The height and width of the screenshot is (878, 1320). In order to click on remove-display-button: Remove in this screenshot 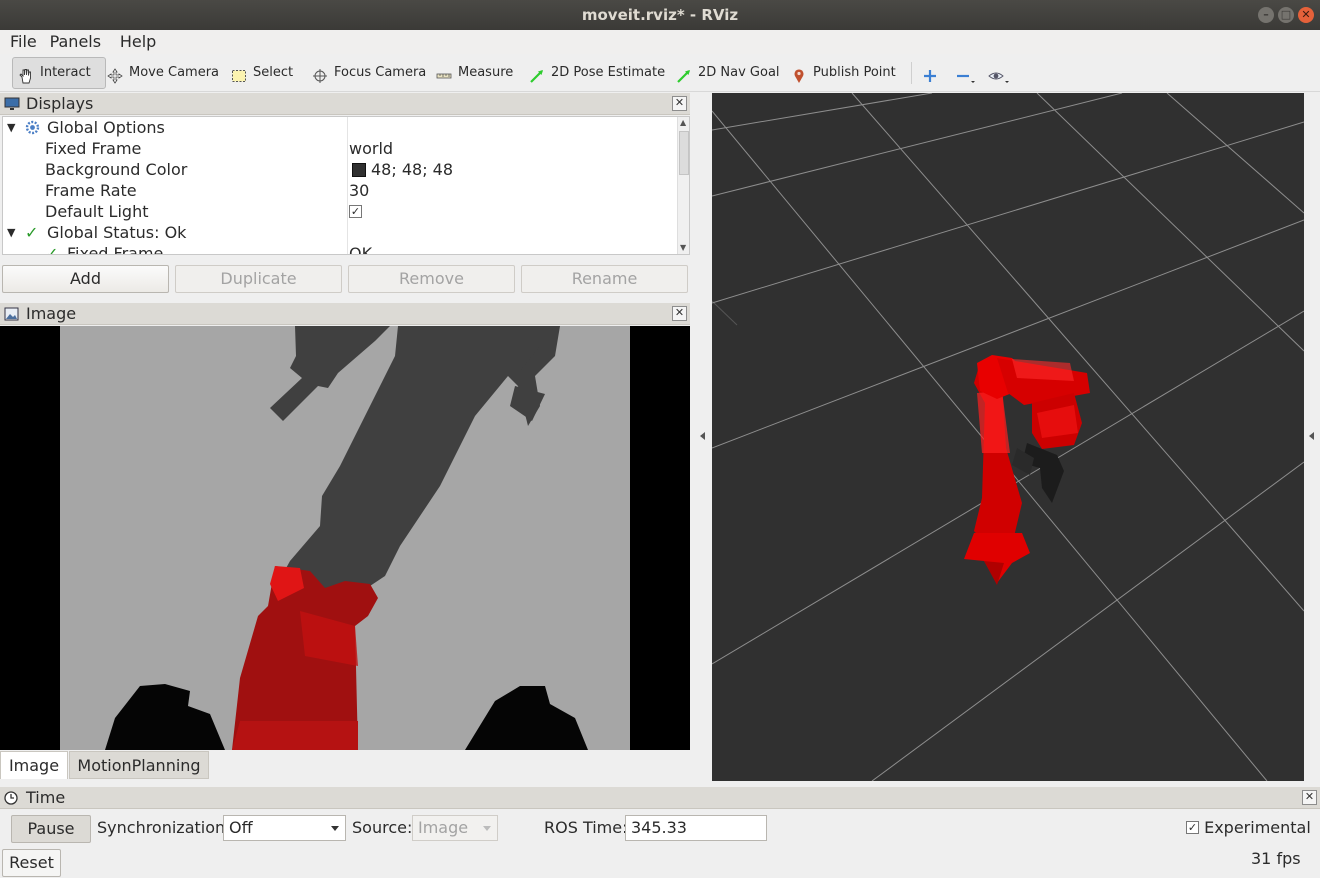, I will do `click(431, 279)`.